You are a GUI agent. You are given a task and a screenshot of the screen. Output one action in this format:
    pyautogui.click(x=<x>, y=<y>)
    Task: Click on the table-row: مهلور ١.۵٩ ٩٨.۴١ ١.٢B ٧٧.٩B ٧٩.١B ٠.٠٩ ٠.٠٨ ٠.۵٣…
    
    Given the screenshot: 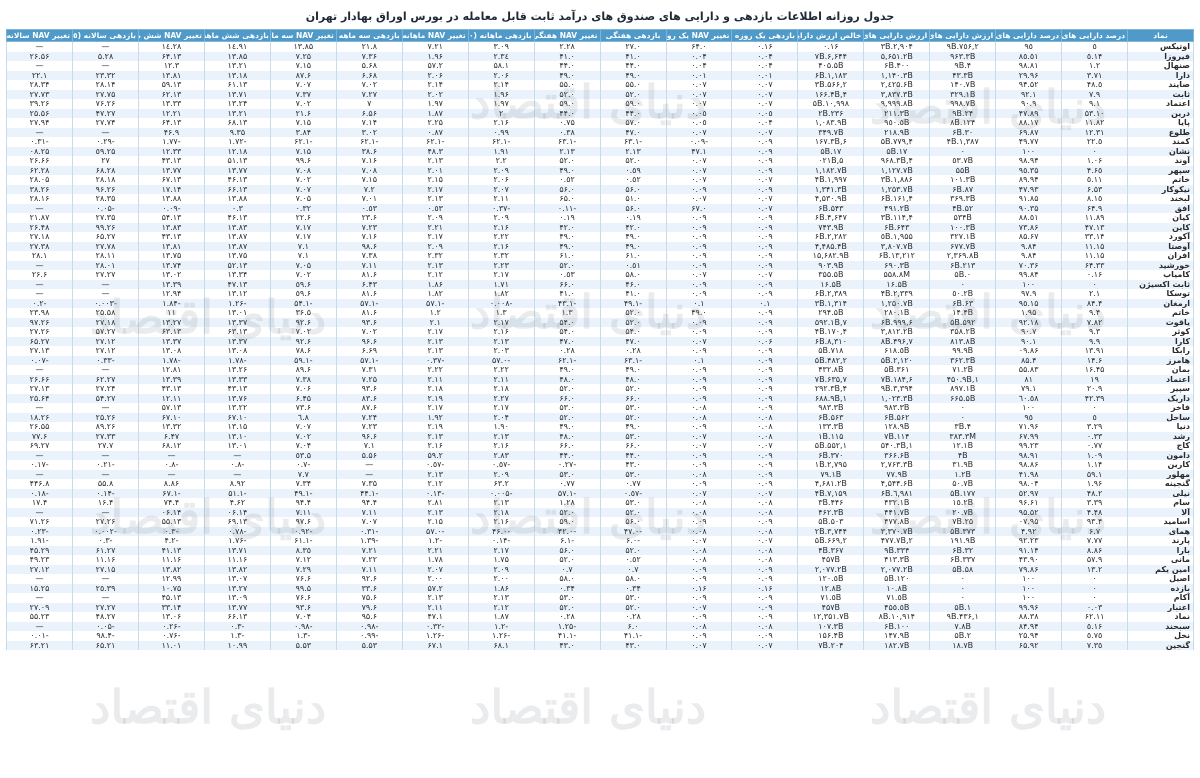 What is the action you would take?
    pyautogui.click(x=599, y=474)
    